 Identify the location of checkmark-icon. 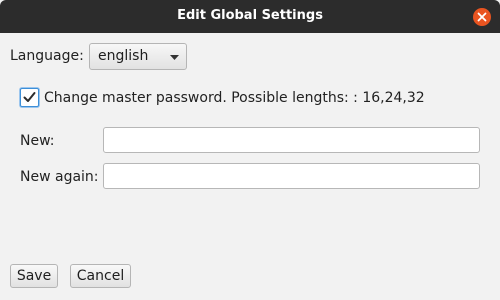
(29, 97).